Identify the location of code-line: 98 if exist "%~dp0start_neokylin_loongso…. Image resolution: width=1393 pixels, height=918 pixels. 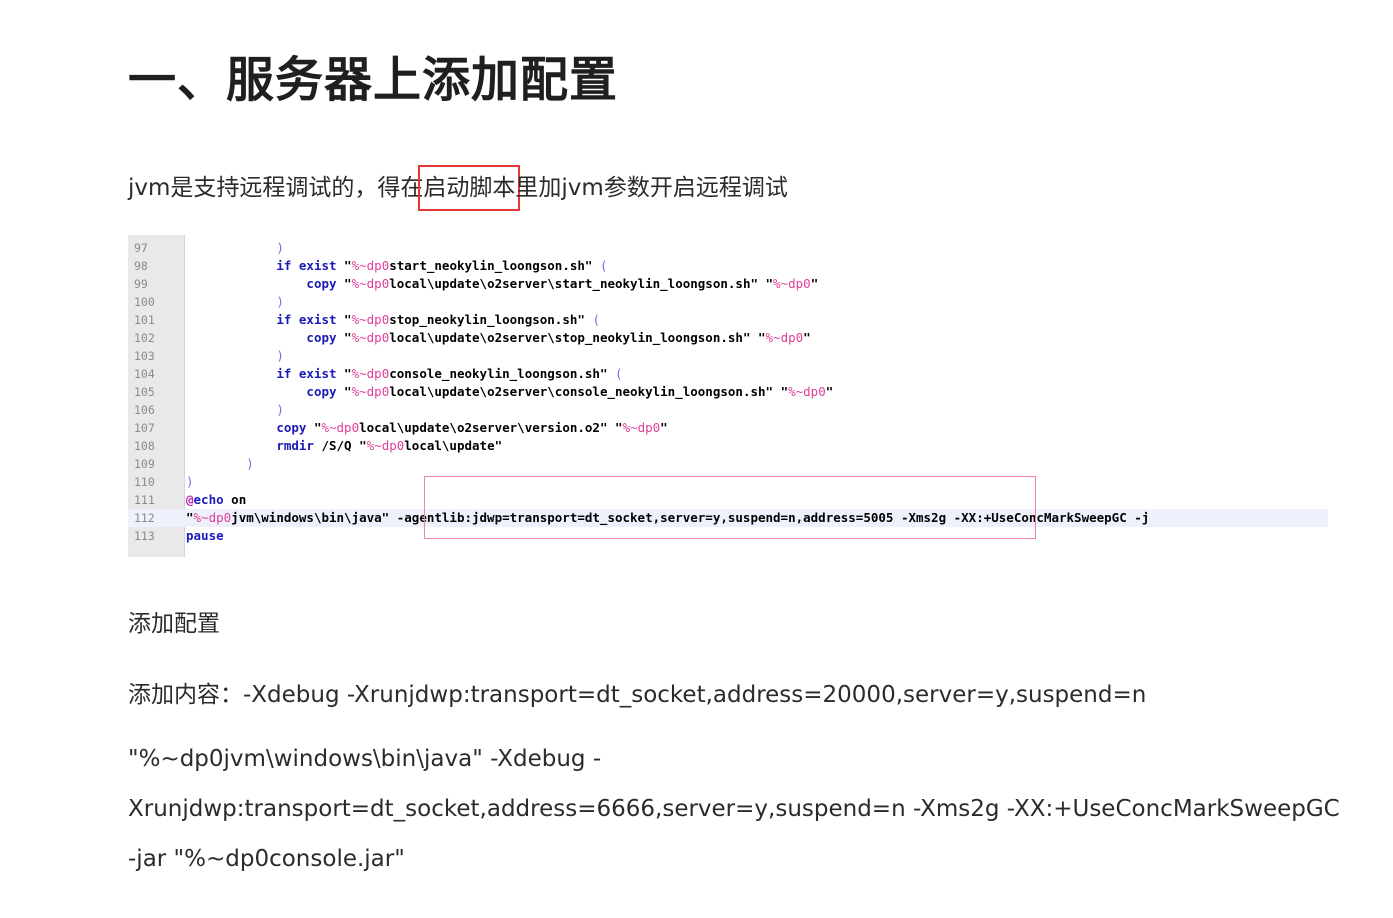
(728, 266).